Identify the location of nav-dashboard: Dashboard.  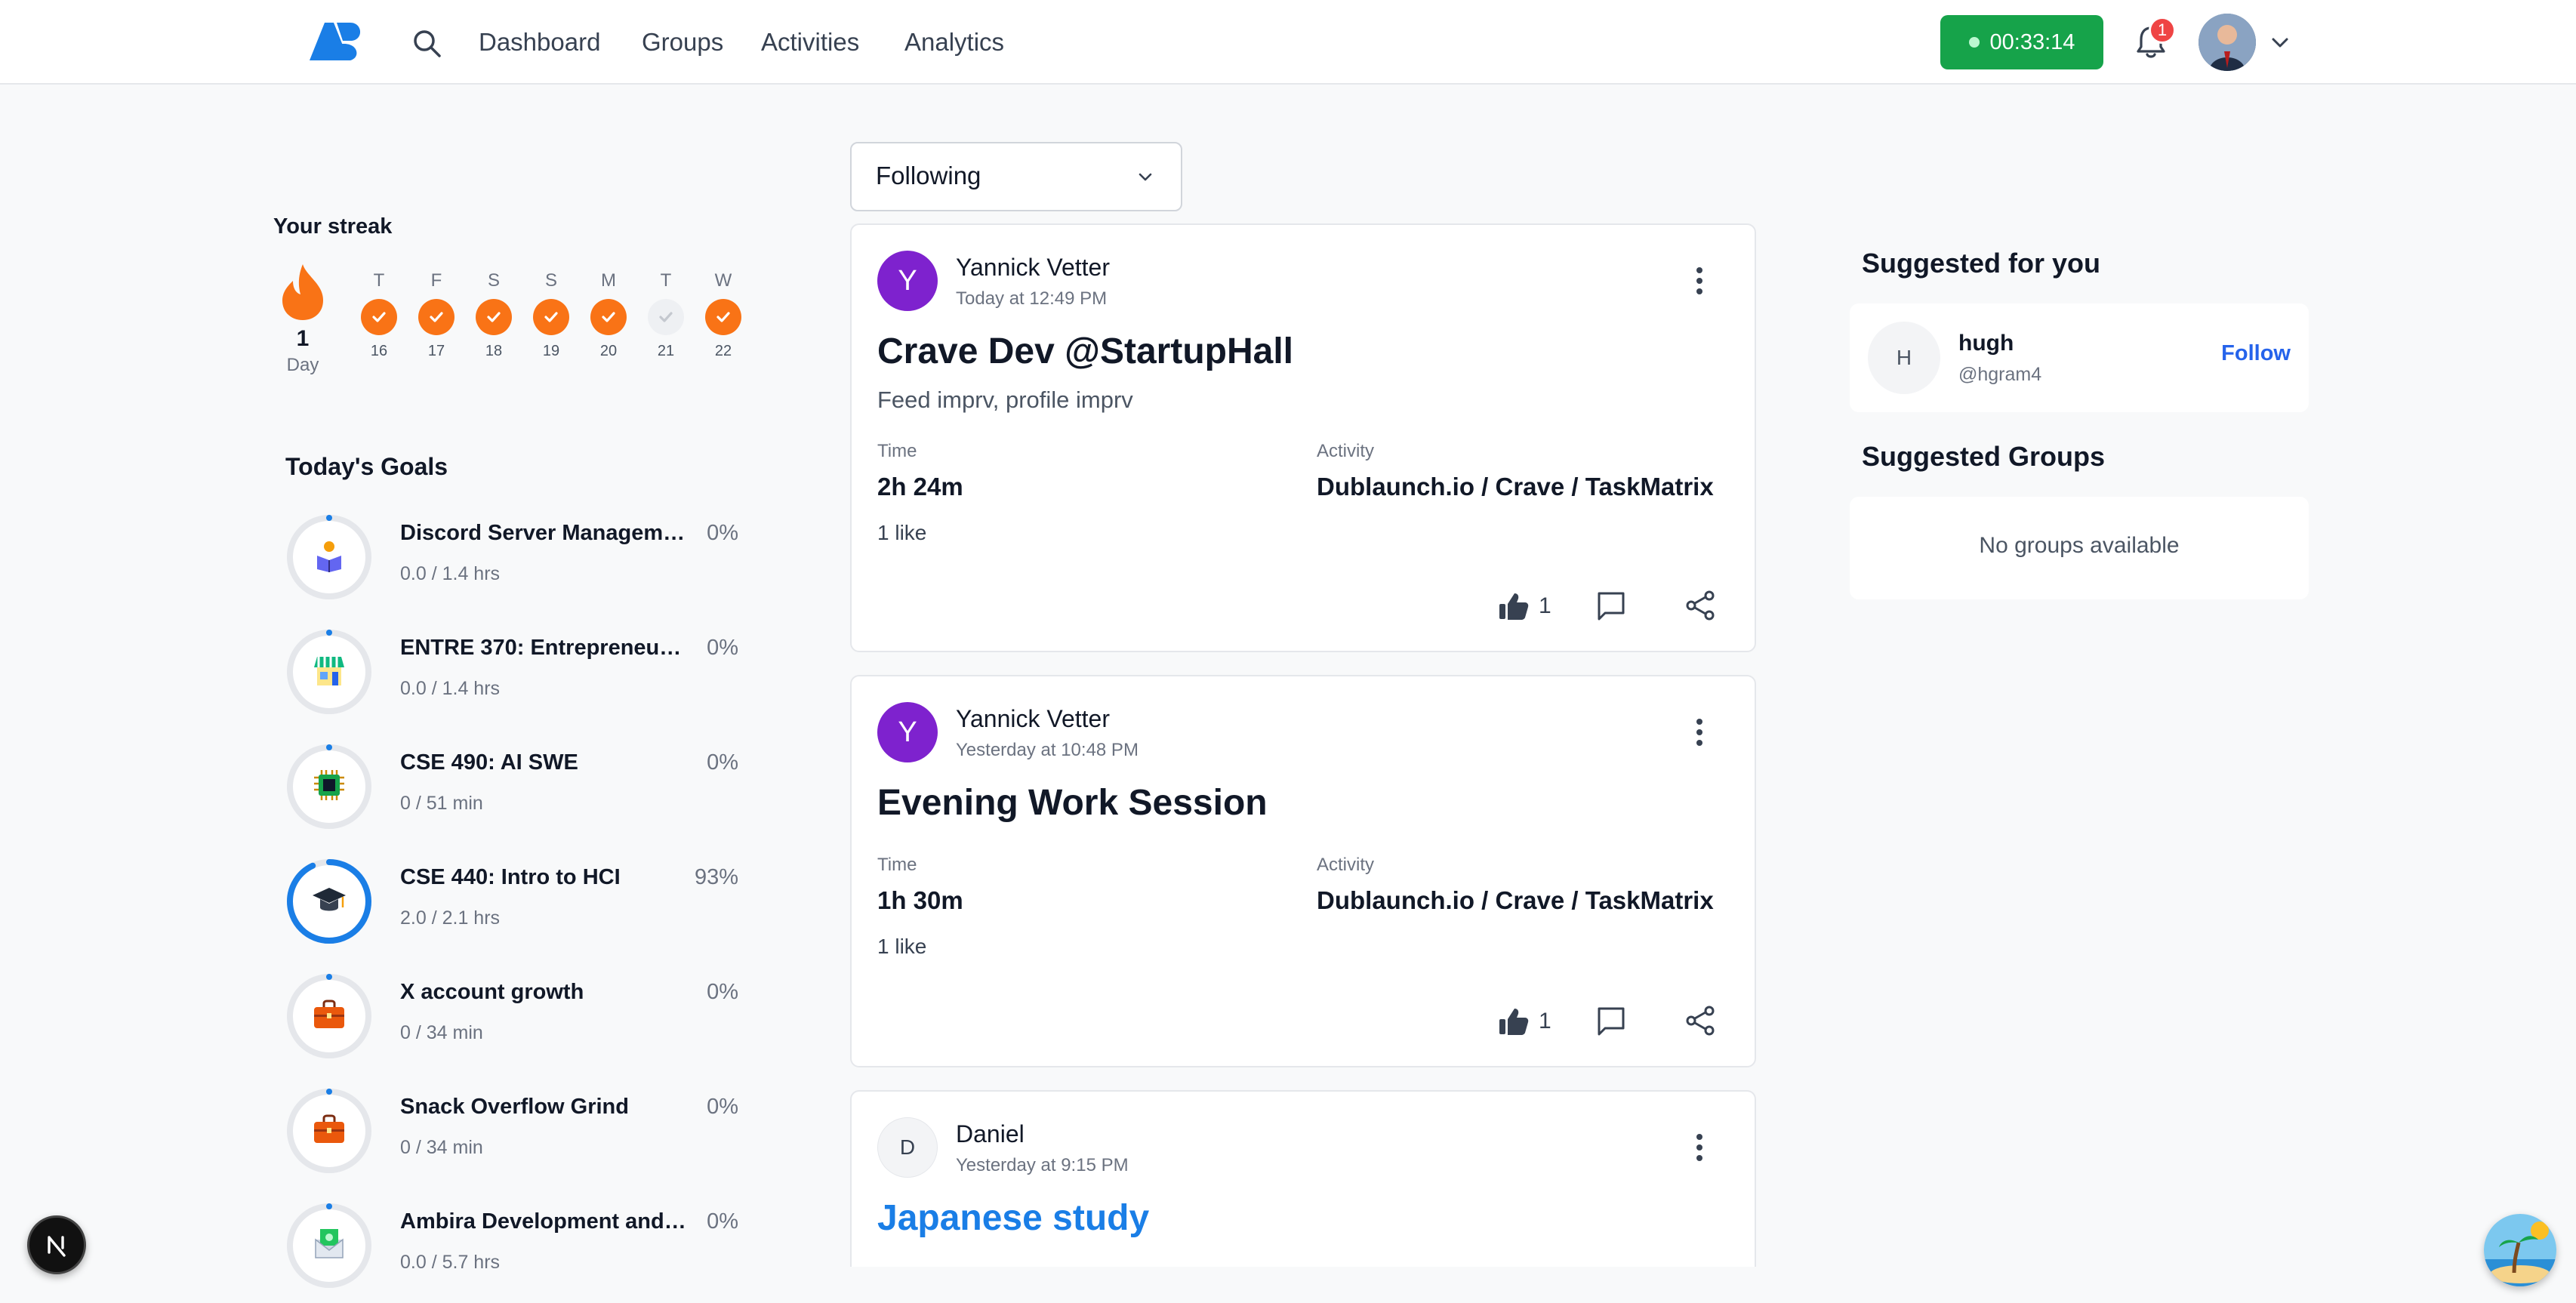
(539, 43).